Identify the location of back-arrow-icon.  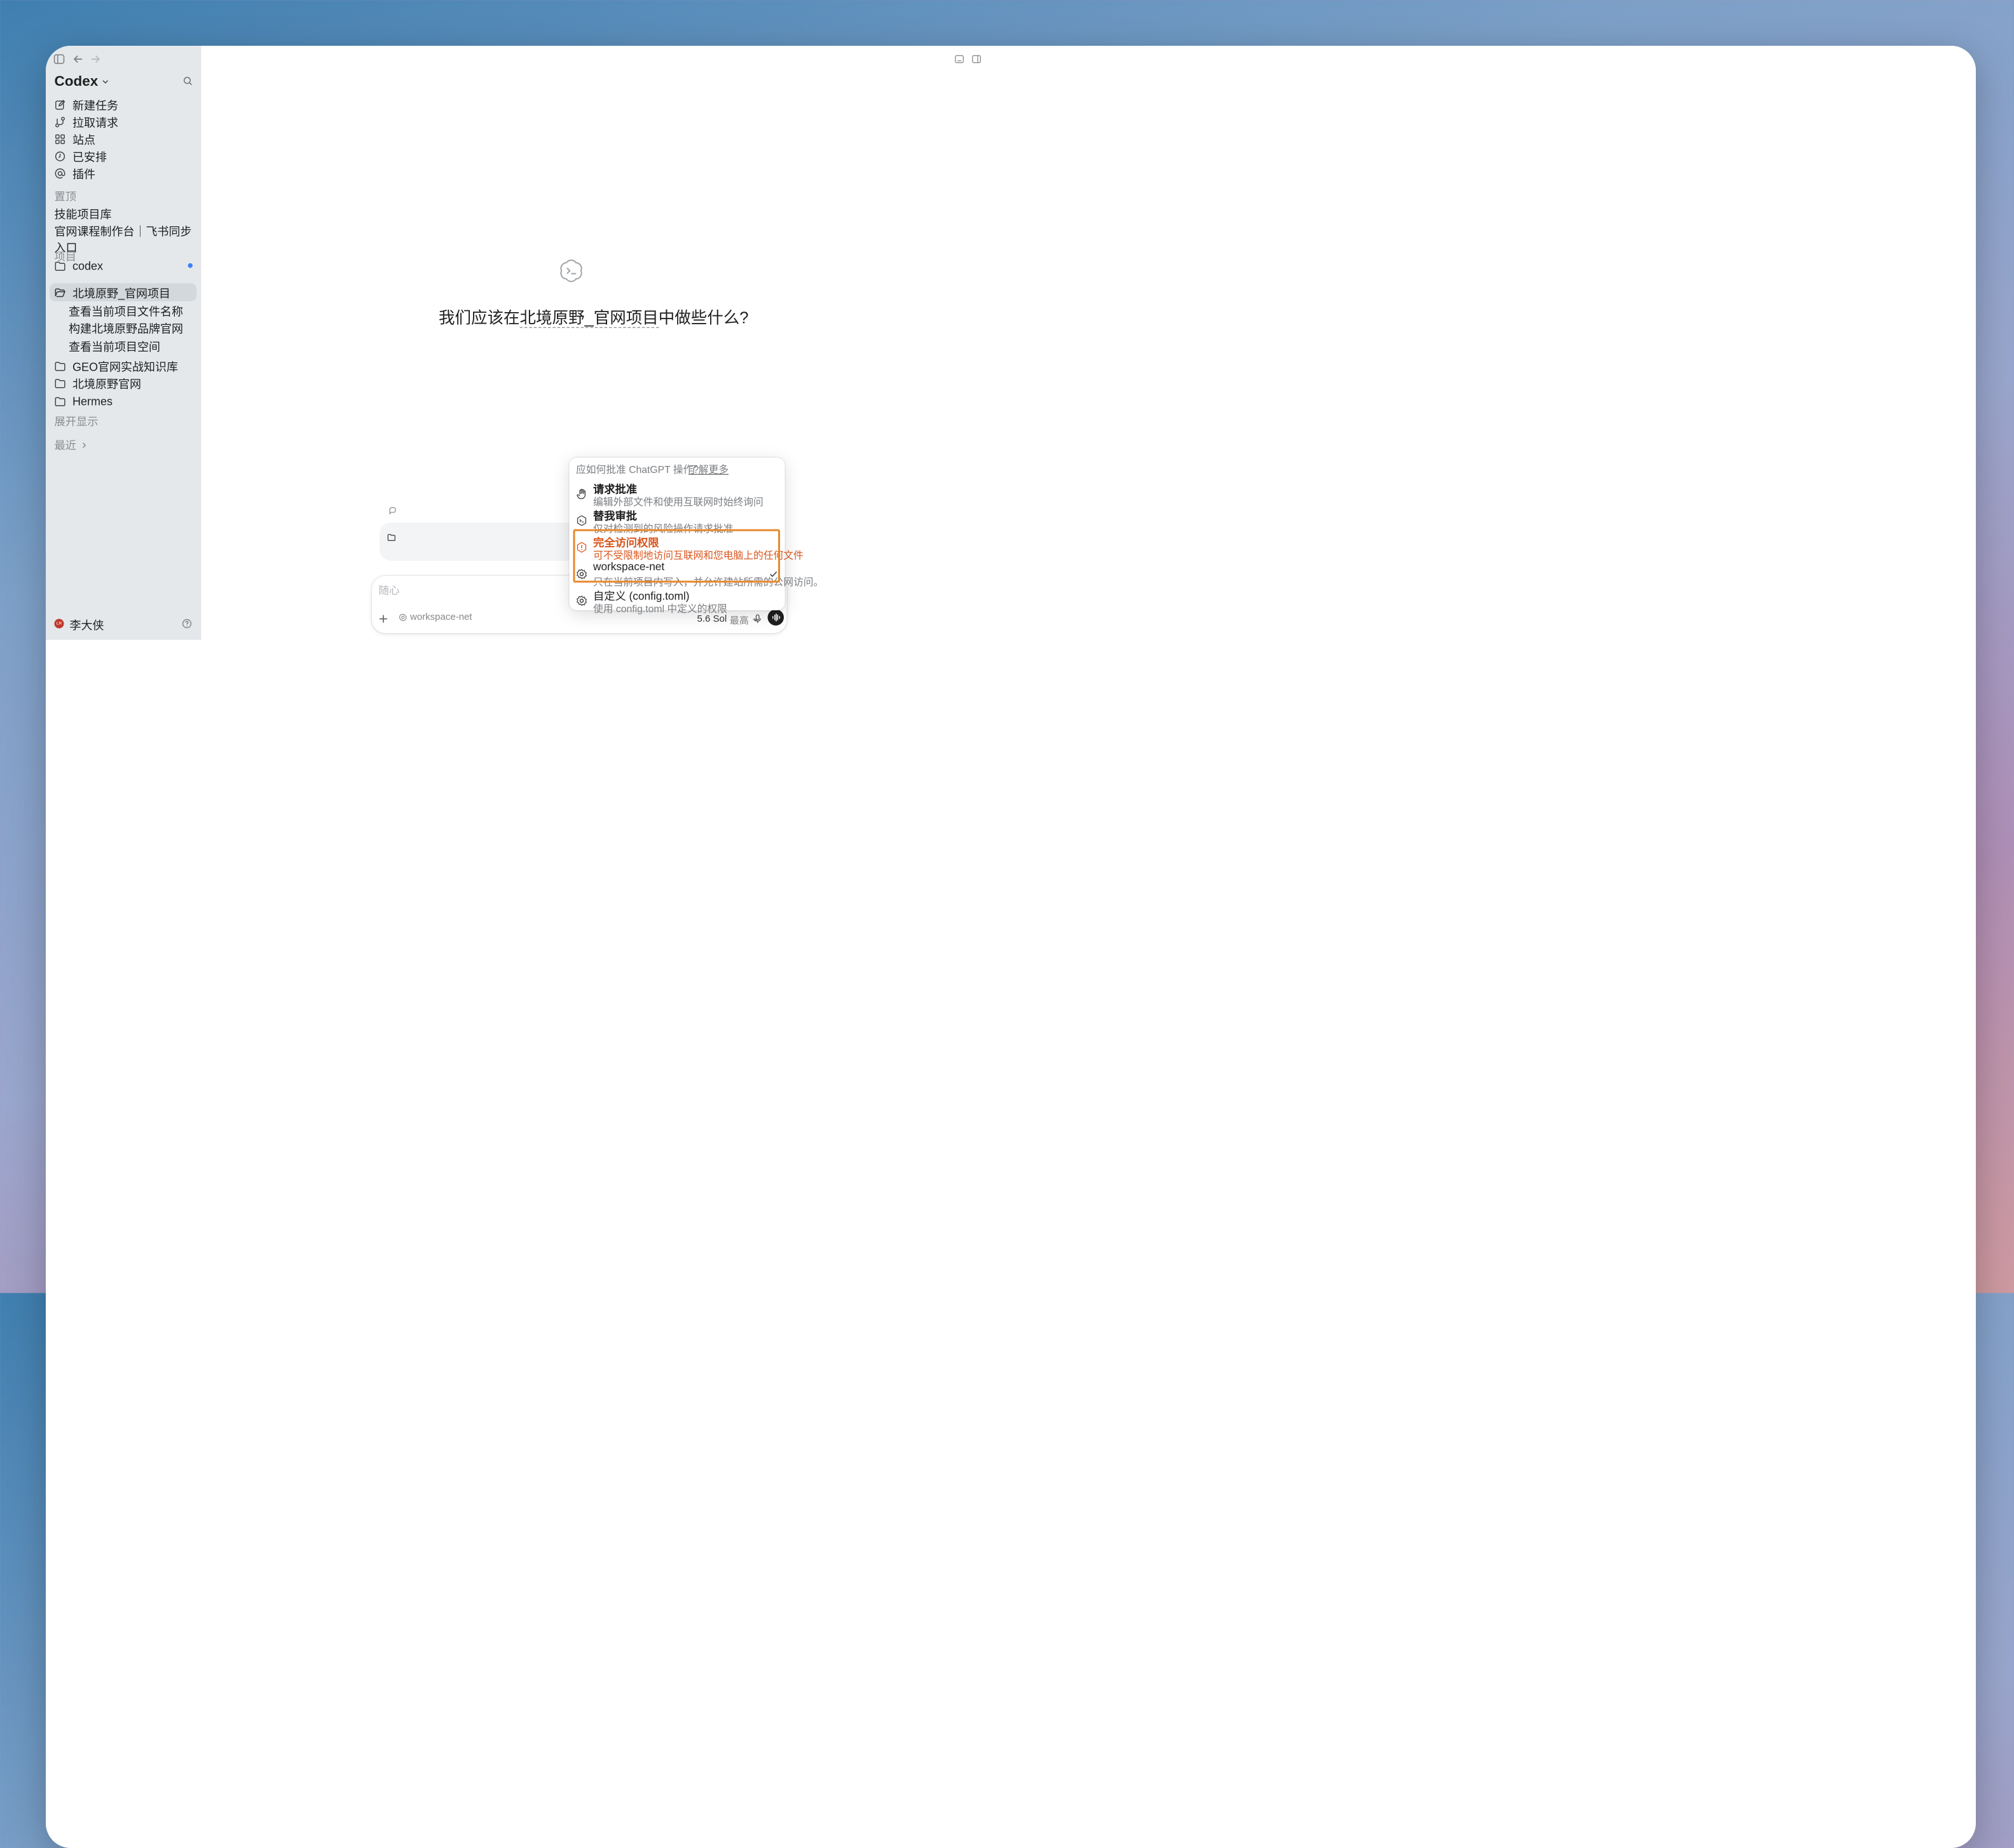
(78, 59).